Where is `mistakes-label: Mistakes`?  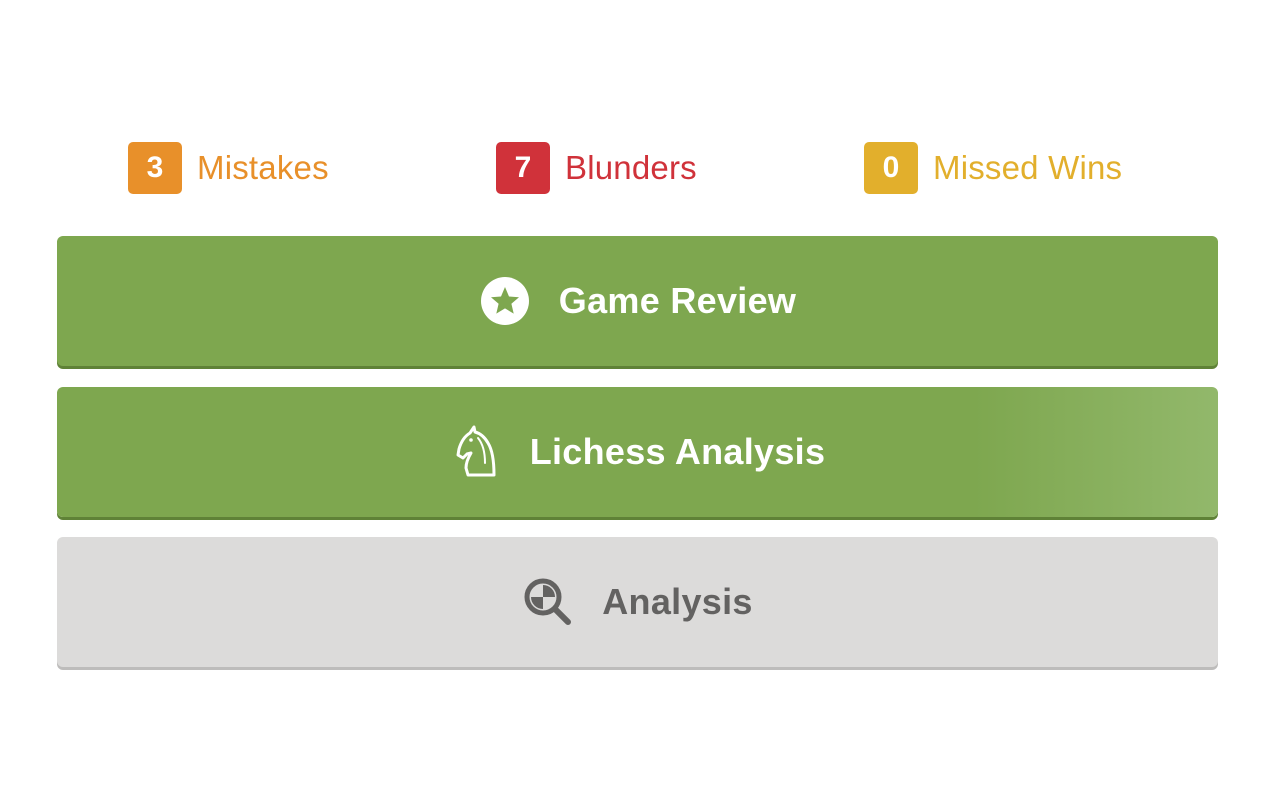
mistakes-label: Mistakes is located at coordinates (263, 167).